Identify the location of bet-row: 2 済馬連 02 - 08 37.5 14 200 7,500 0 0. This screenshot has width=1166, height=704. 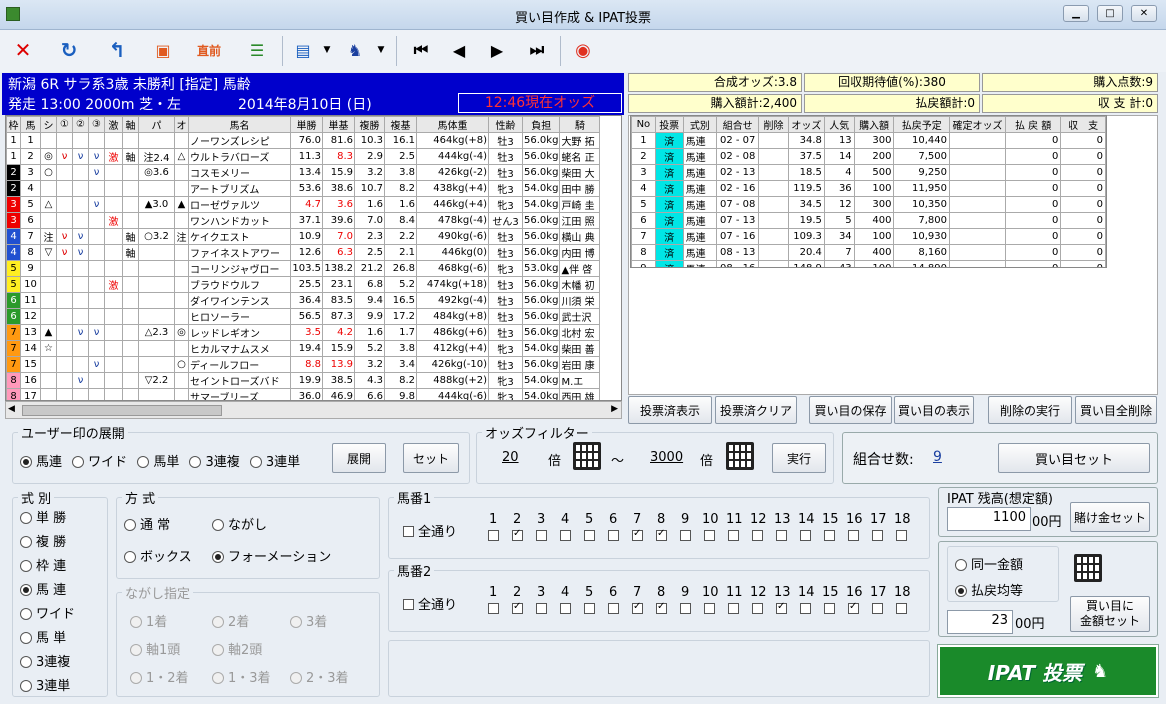
(868, 156).